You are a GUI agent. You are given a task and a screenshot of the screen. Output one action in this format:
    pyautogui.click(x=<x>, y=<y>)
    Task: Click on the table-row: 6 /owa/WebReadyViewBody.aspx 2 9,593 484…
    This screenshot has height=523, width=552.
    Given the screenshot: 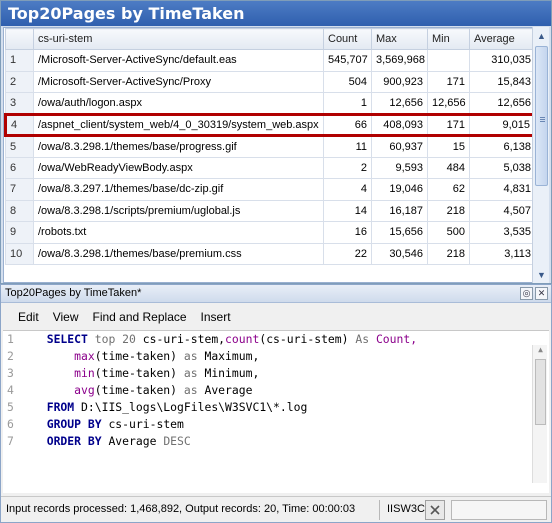 What is the action you would take?
    pyautogui.click(x=268, y=167)
    